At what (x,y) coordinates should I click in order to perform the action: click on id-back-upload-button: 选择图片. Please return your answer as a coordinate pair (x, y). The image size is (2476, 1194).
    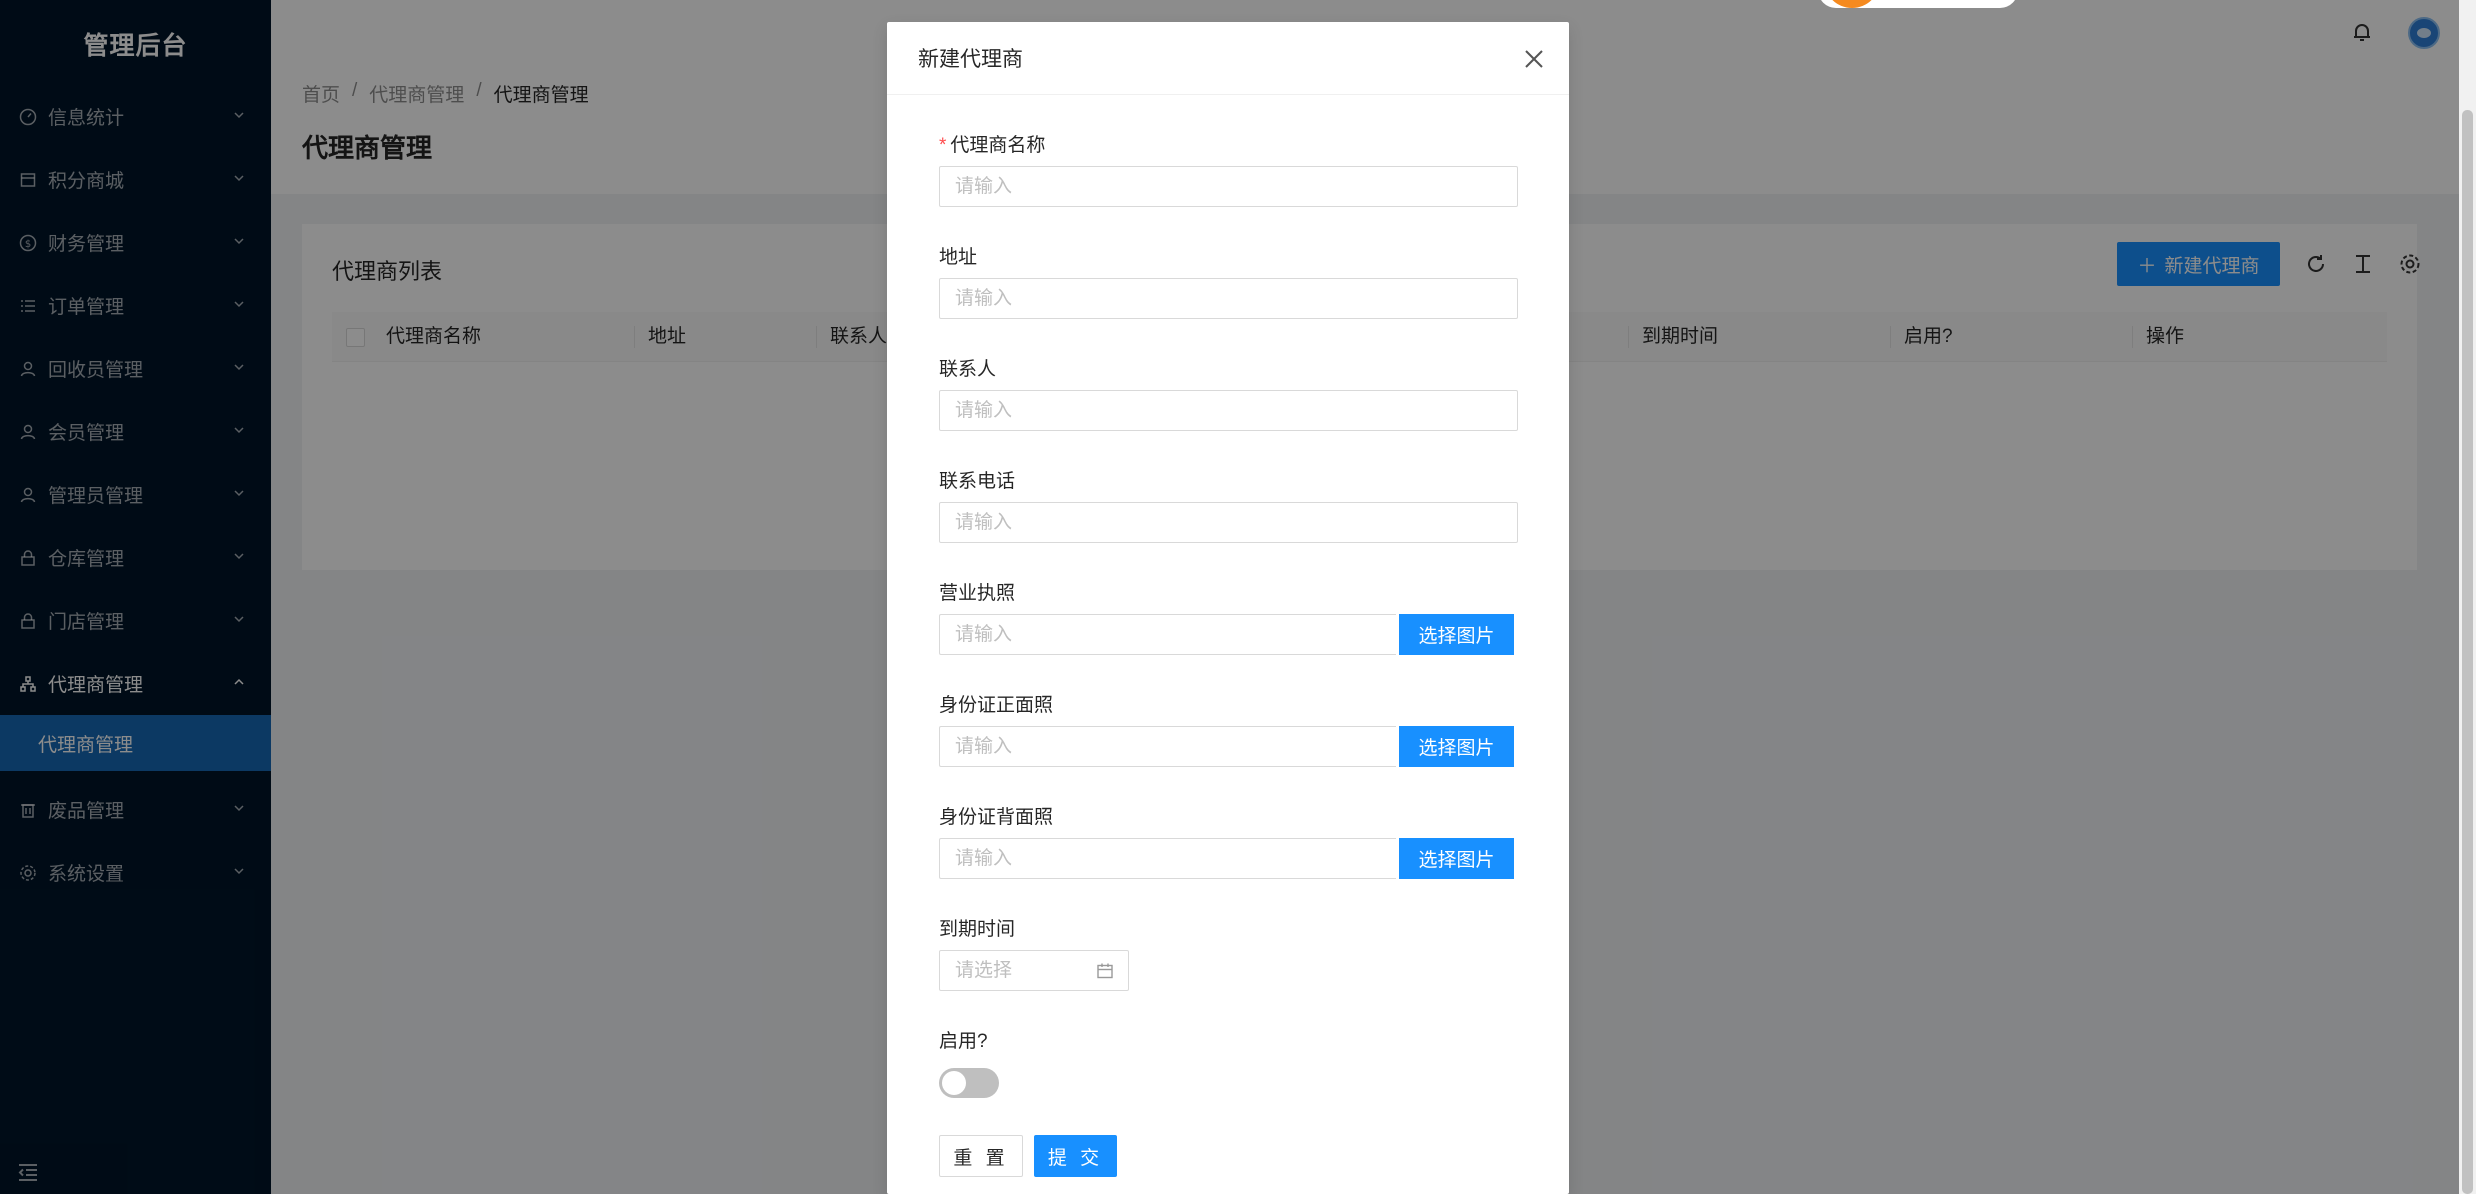
    Looking at the image, I should click on (1456, 858).